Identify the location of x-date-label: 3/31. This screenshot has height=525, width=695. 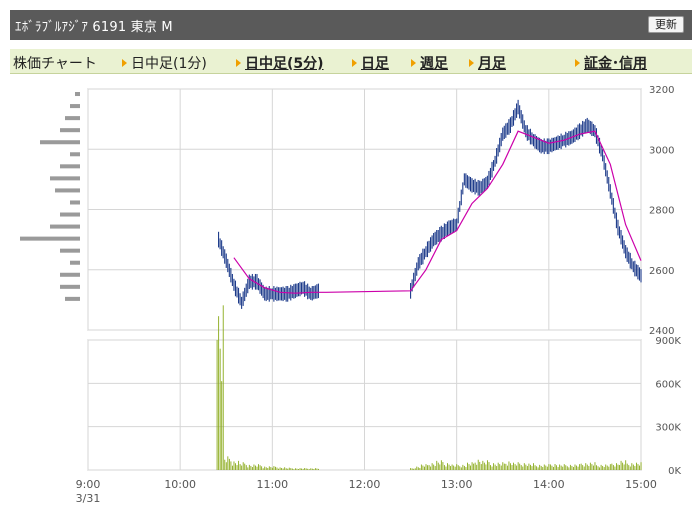
(88, 498).